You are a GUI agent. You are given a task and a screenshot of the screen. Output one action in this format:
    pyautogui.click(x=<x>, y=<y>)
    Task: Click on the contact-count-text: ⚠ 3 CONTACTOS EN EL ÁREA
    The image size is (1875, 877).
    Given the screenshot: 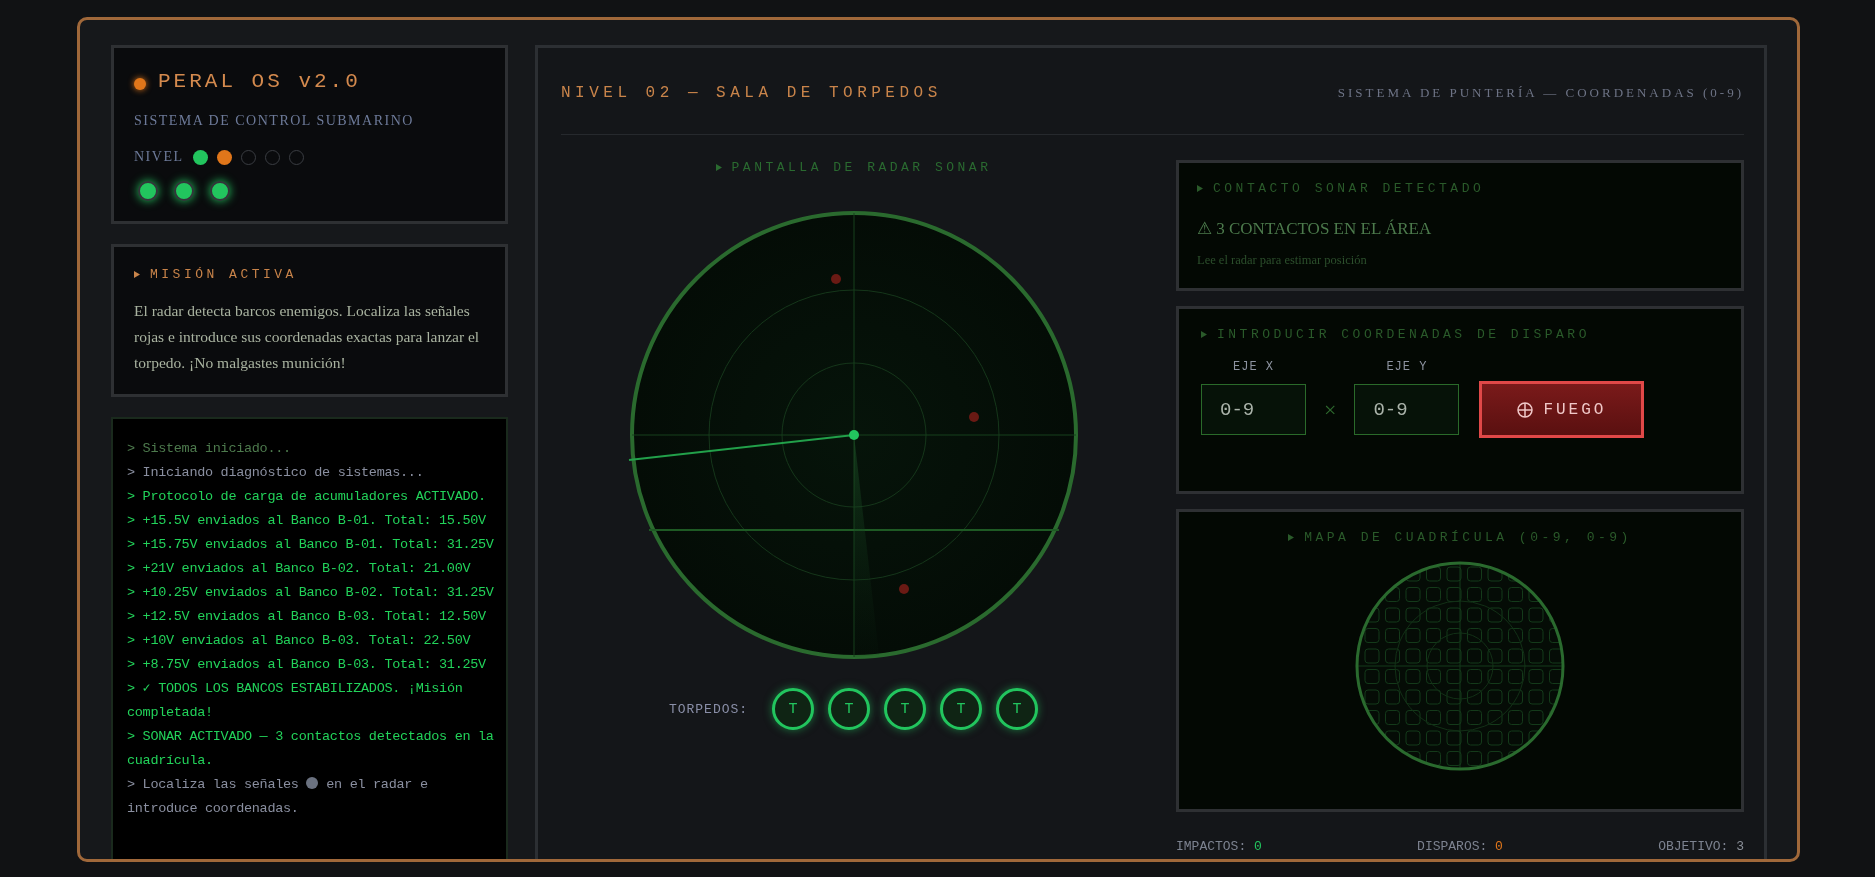 What is the action you would take?
    pyautogui.click(x=1315, y=228)
    